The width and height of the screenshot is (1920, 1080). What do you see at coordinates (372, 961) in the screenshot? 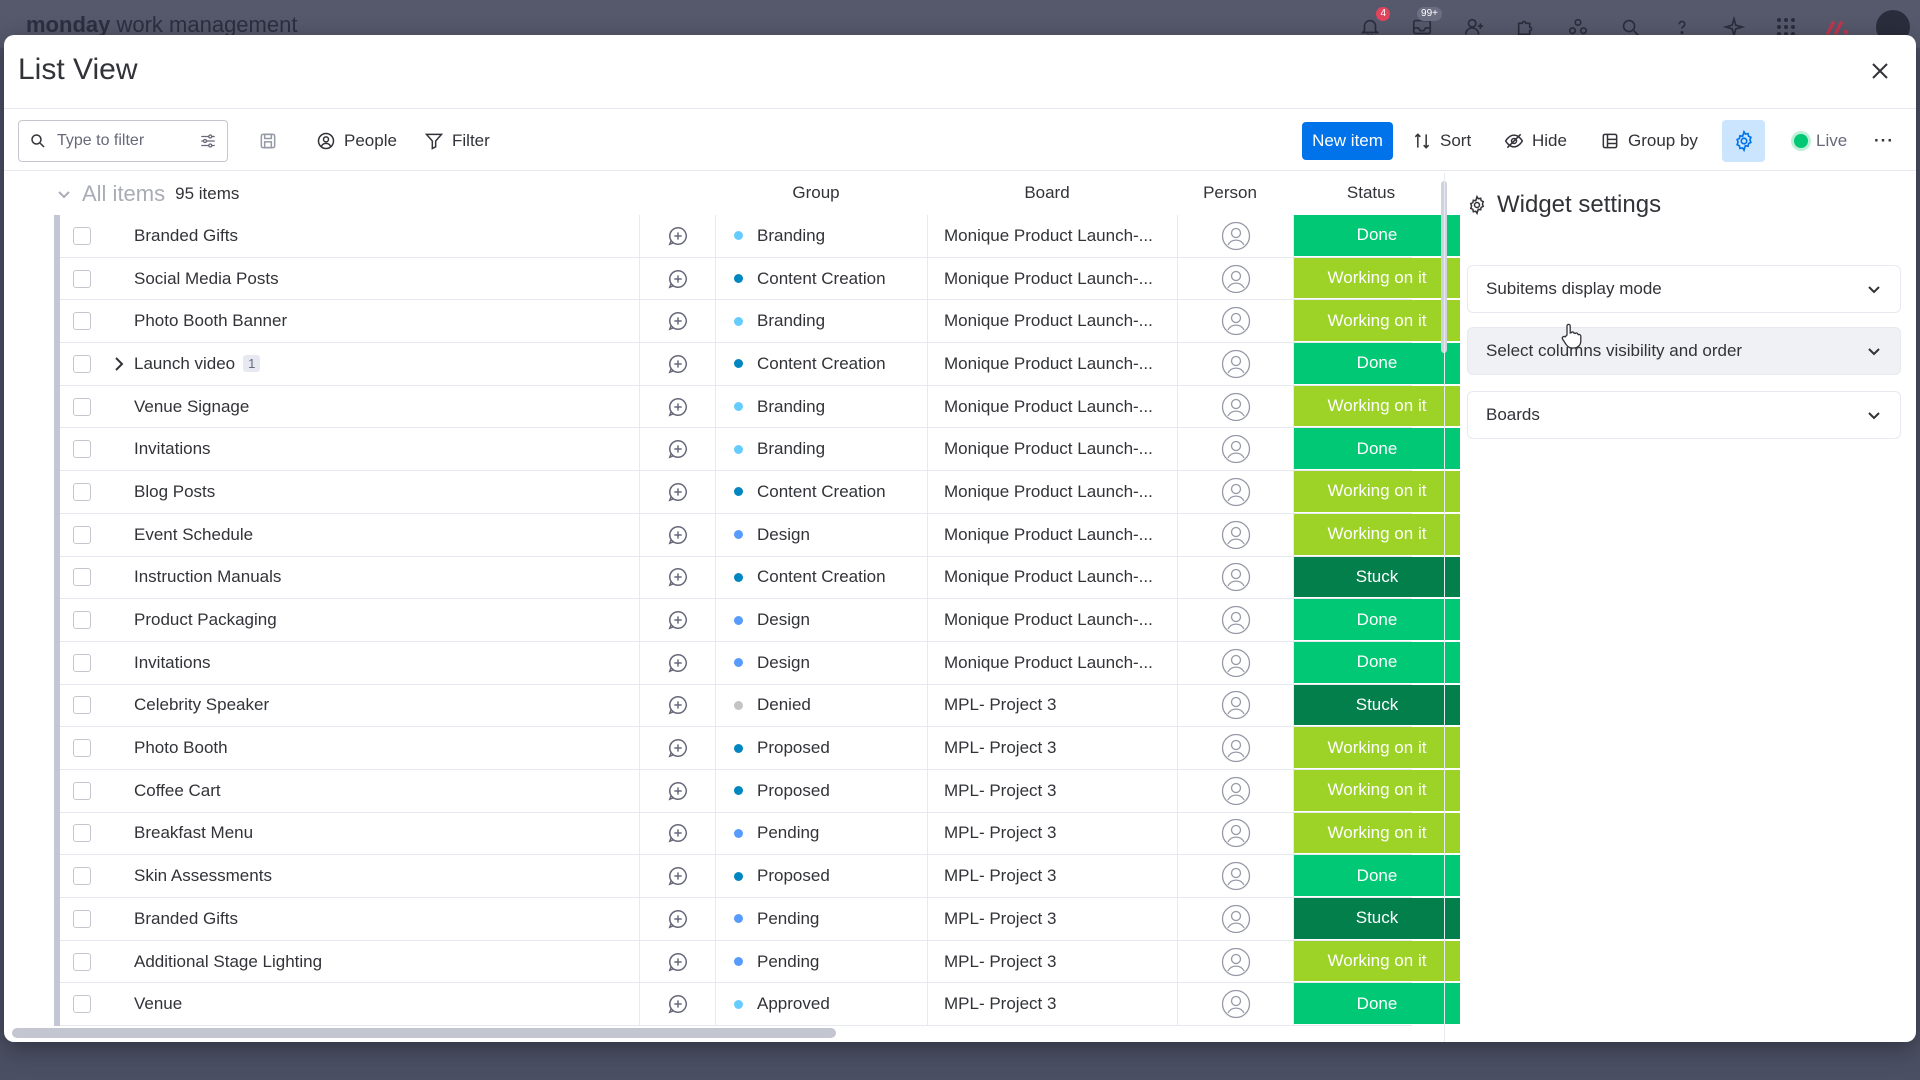
I see `item-name-cell: Additional Stage Lighting` at bounding box center [372, 961].